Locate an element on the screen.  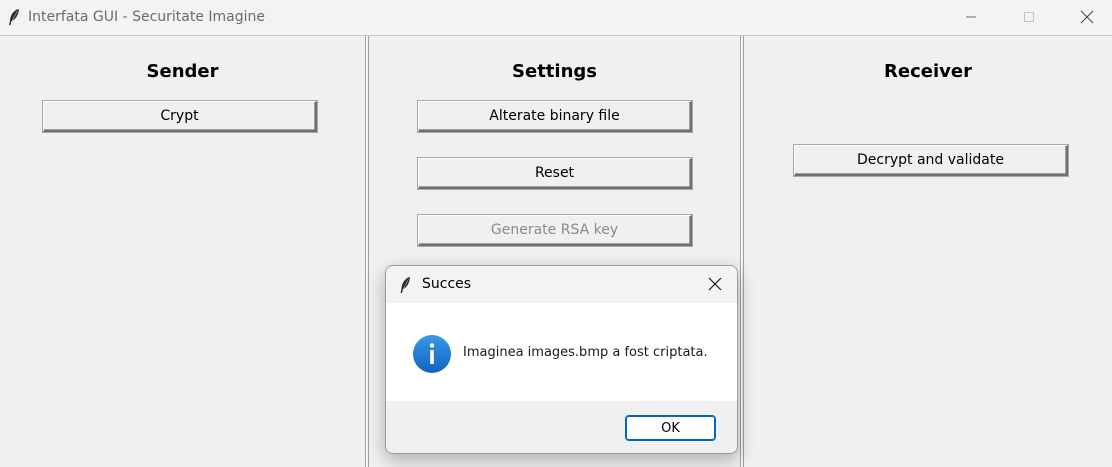
dialog-body: Imaginea images.bmp a fost criptata. is located at coordinates (561, 352).